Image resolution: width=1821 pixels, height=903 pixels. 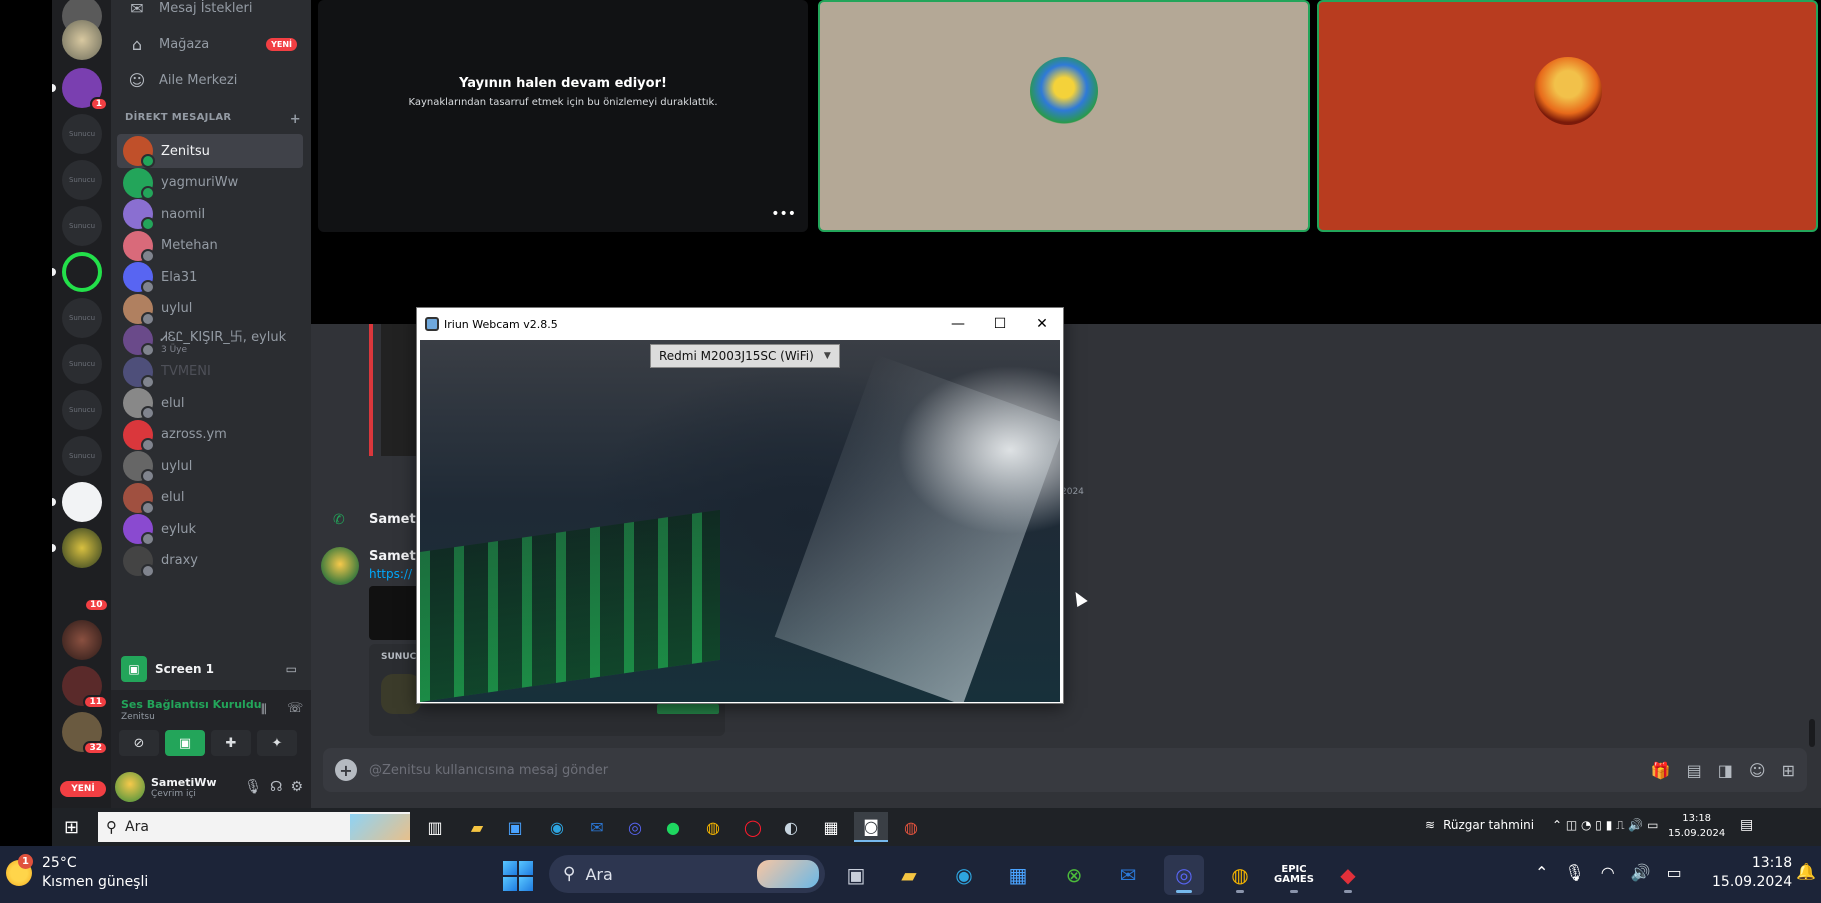 What do you see at coordinates (85, 687) in the screenshot?
I see `server-icon: 11` at bounding box center [85, 687].